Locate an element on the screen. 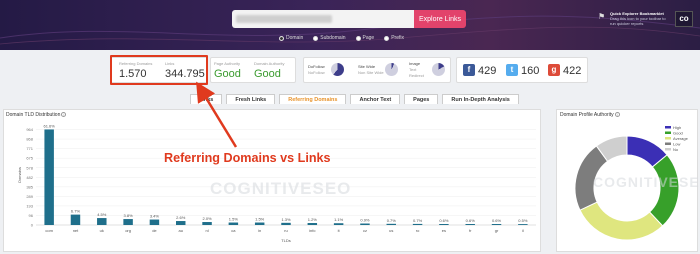 The image size is (700, 254). x-tick-label: fr is located at coordinates (470, 230).